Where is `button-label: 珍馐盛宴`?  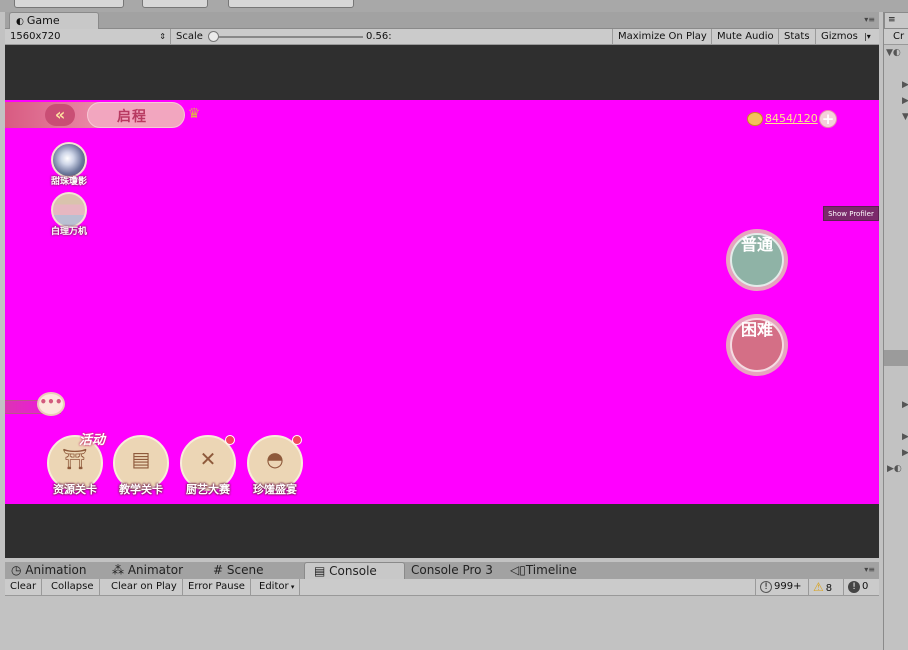
button-label: 珍馐盛宴 is located at coordinates (275, 489).